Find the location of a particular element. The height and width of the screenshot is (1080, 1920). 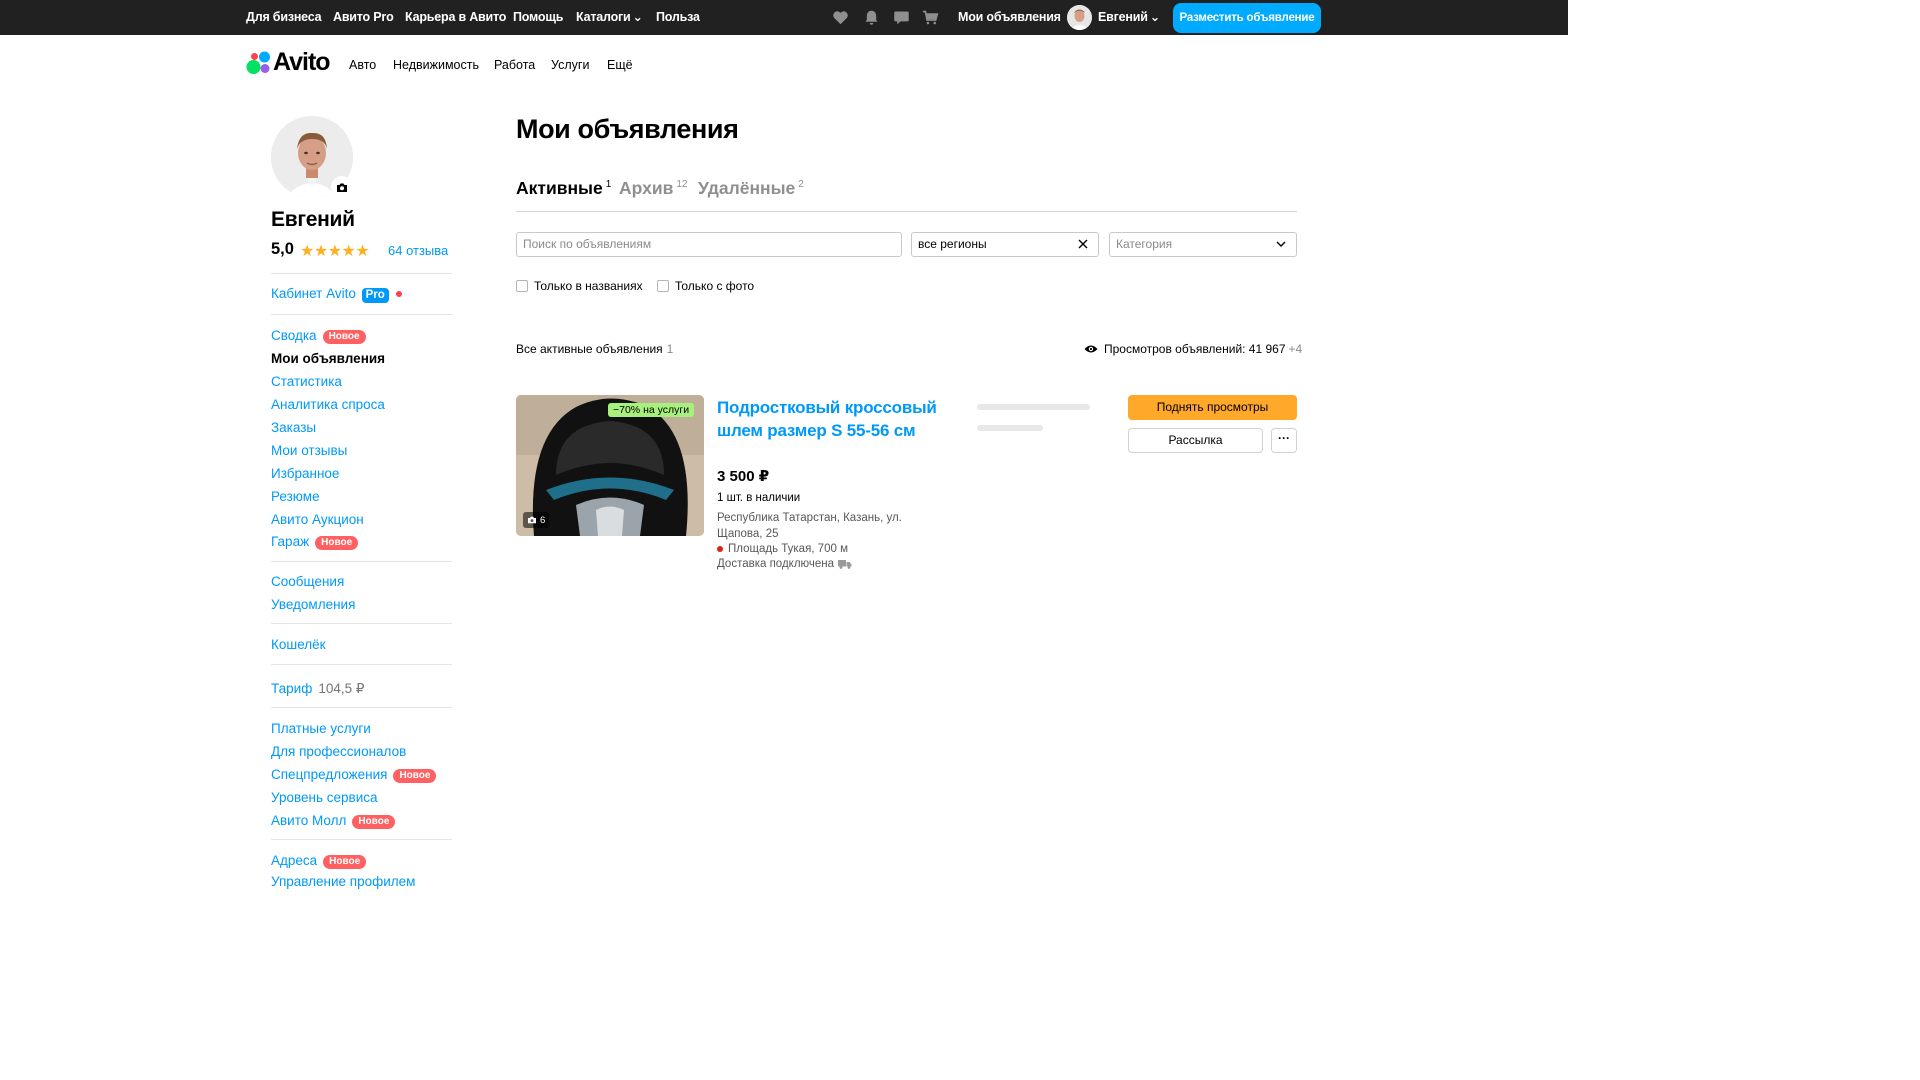

catalogs-label: Каталоги is located at coordinates (603, 17).